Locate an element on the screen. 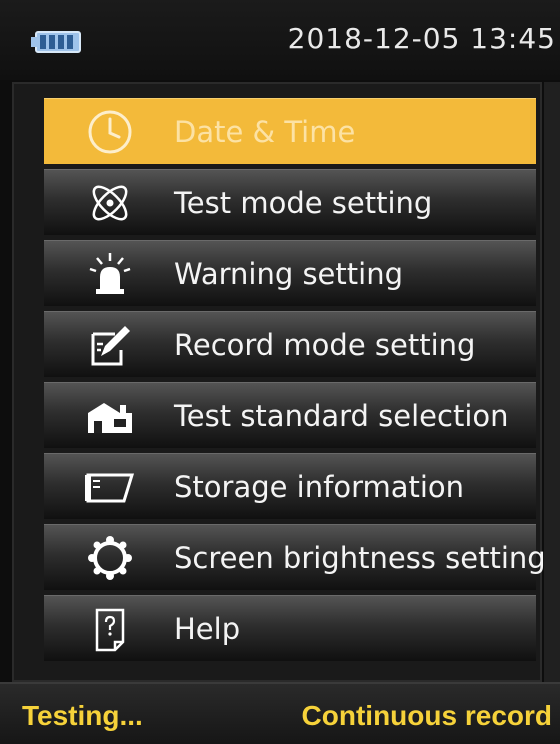 The image size is (560, 744). menu-item-help: Help is located at coordinates (290, 628).